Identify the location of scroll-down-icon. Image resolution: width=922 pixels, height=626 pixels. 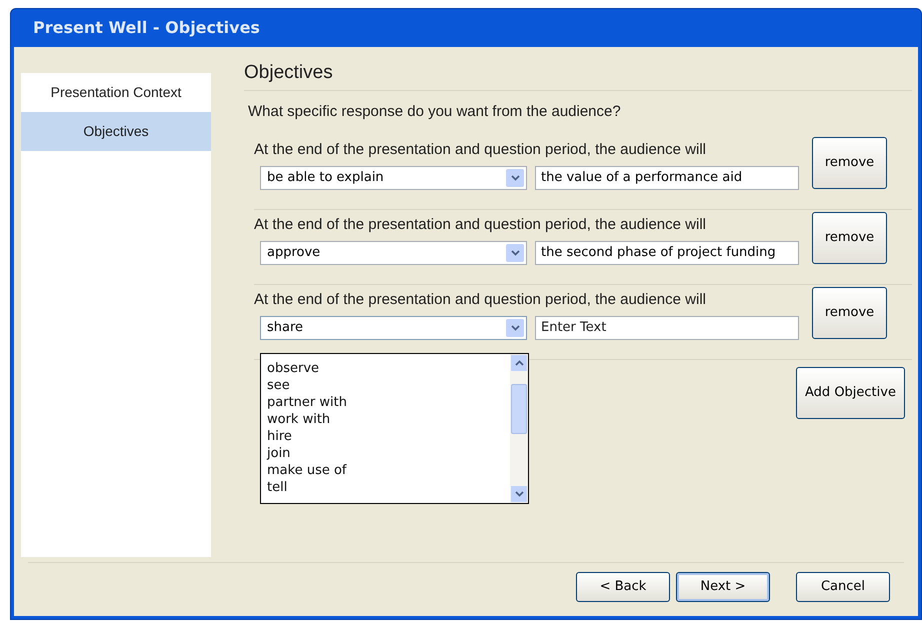
(519, 494).